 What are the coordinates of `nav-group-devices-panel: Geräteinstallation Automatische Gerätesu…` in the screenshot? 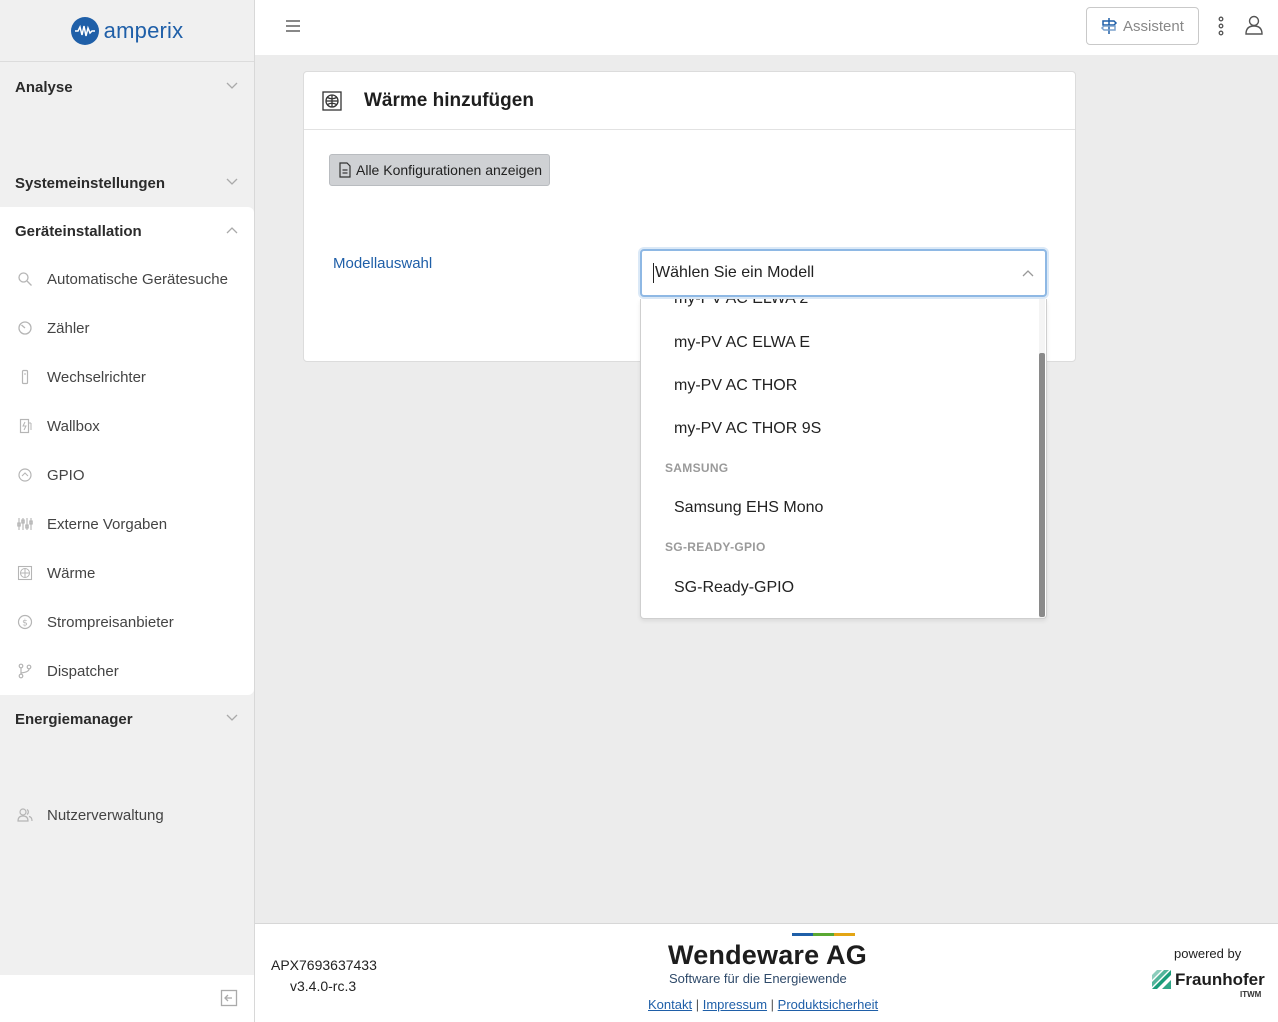 It's located at (127, 451).